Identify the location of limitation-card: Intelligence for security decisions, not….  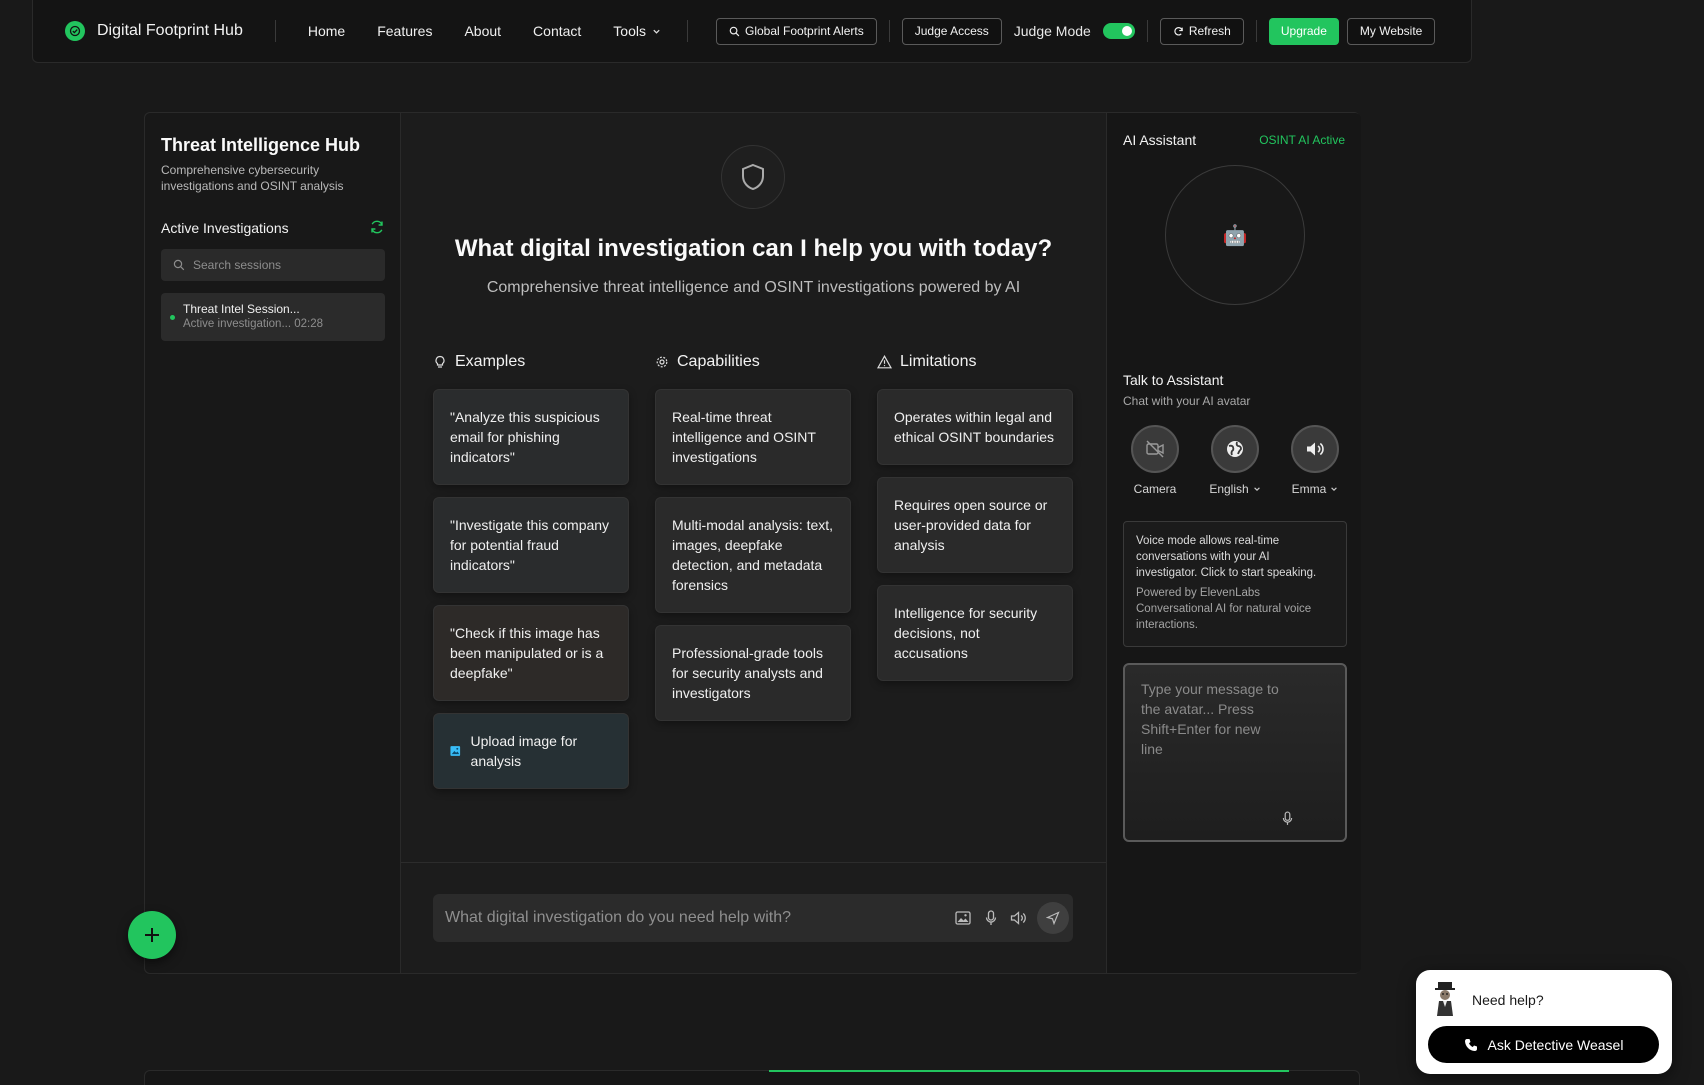
(975, 633).